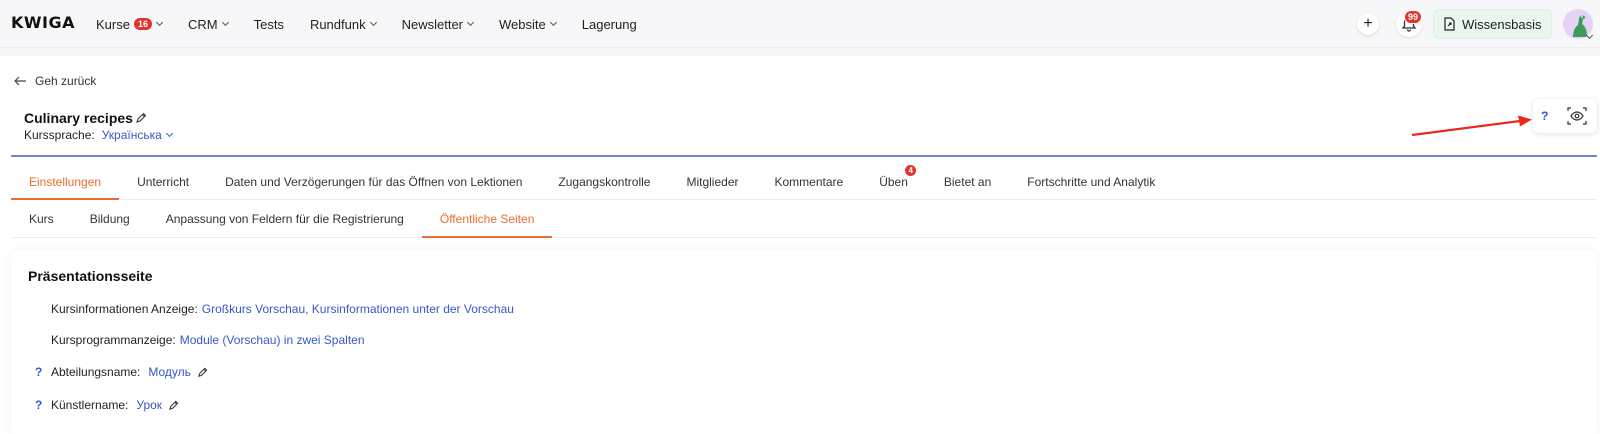  What do you see at coordinates (65, 180) in the screenshot?
I see `tab-einstellungen: Einstellungen` at bounding box center [65, 180].